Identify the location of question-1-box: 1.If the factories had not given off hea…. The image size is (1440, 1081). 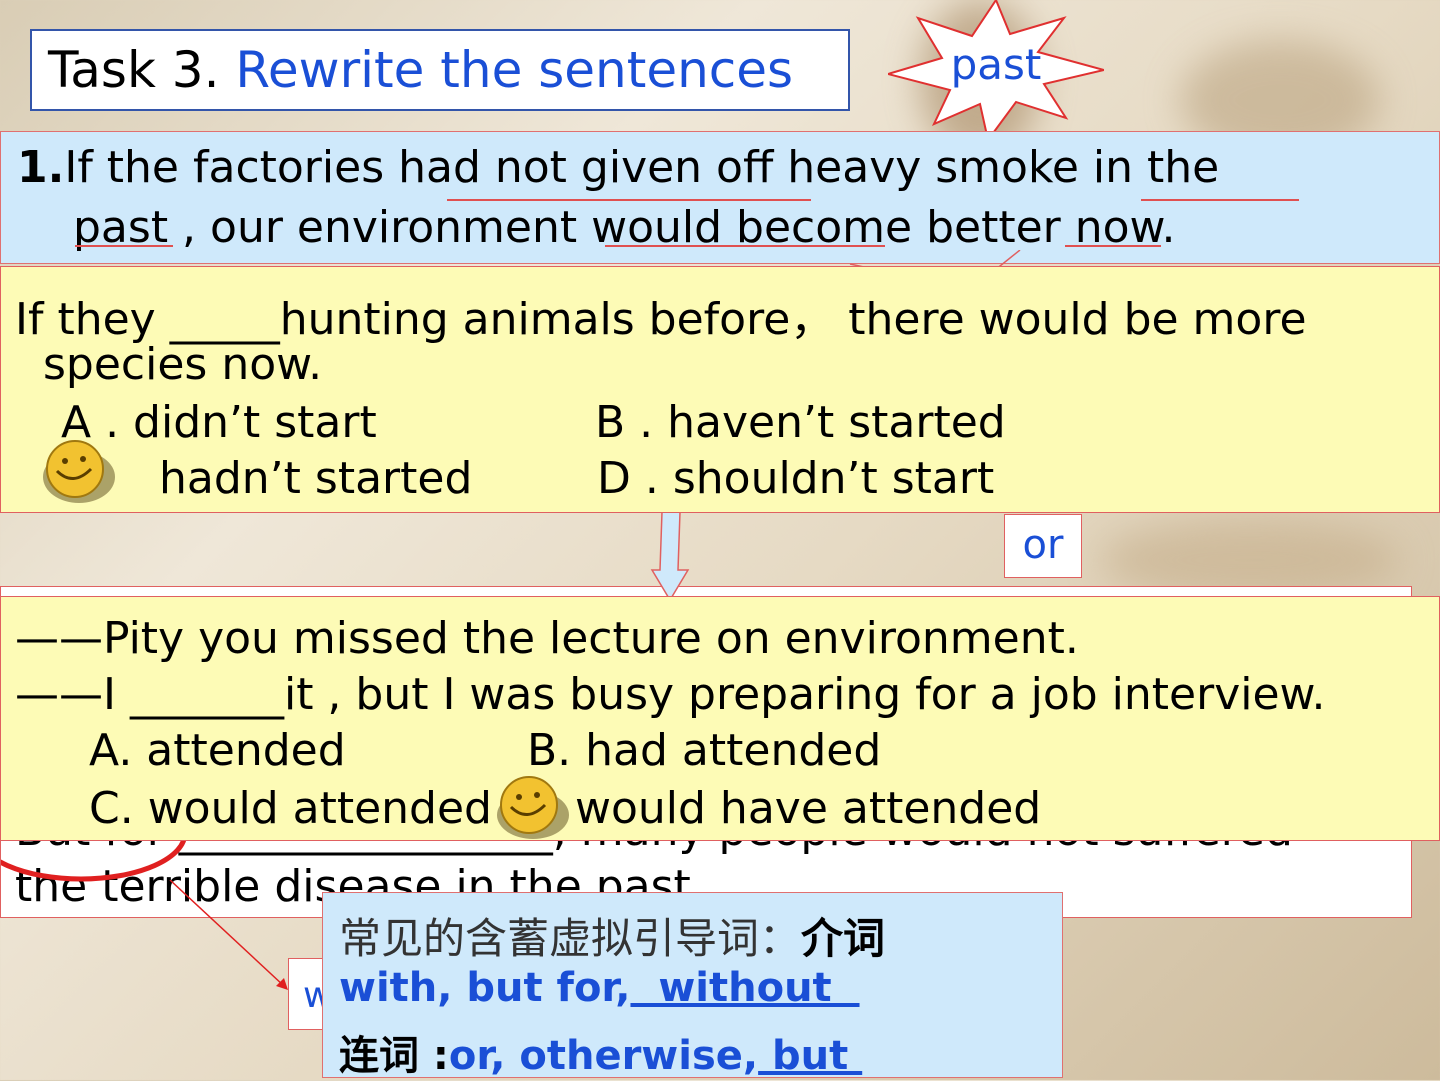
(720, 197).